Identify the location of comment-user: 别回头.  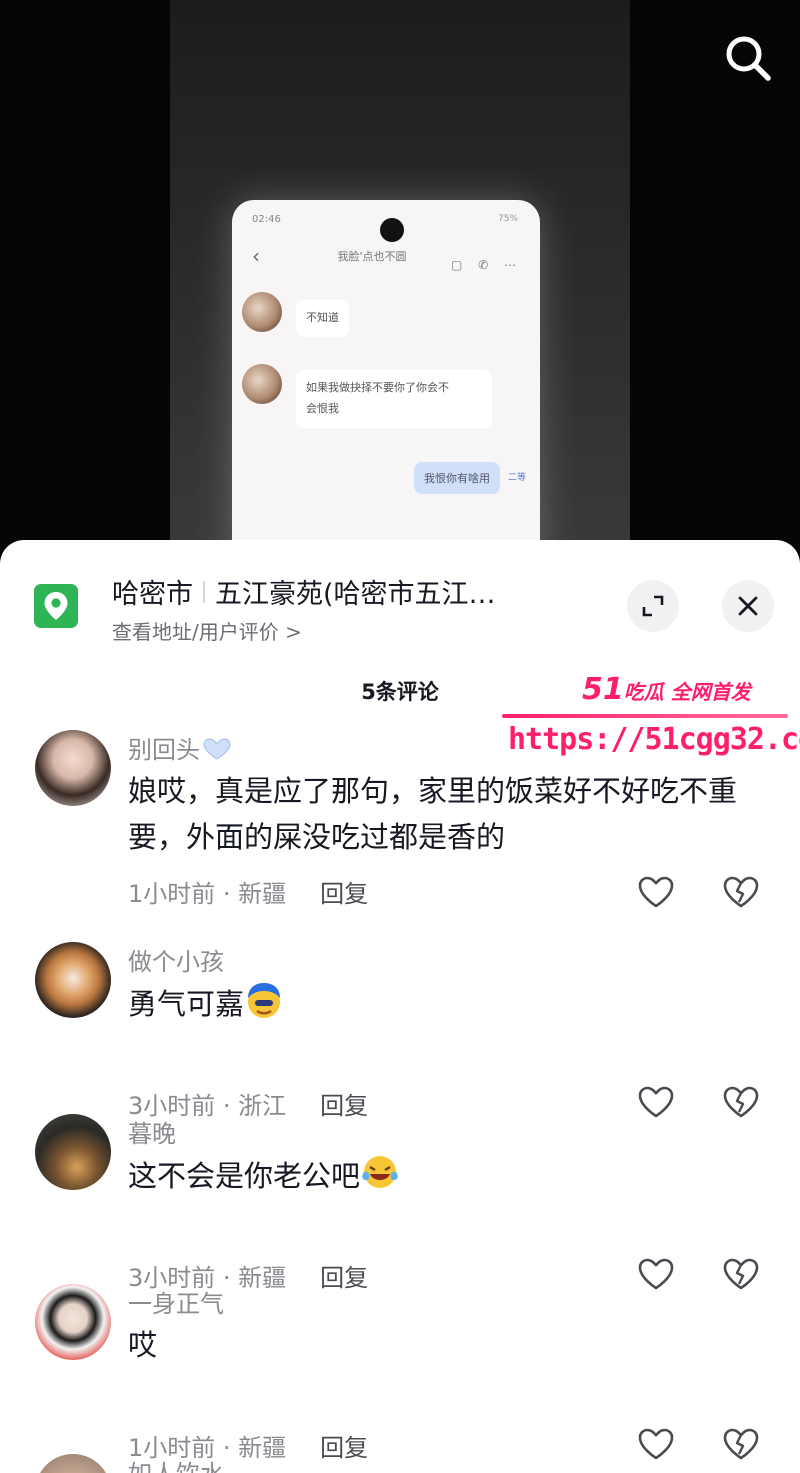
(180, 747).